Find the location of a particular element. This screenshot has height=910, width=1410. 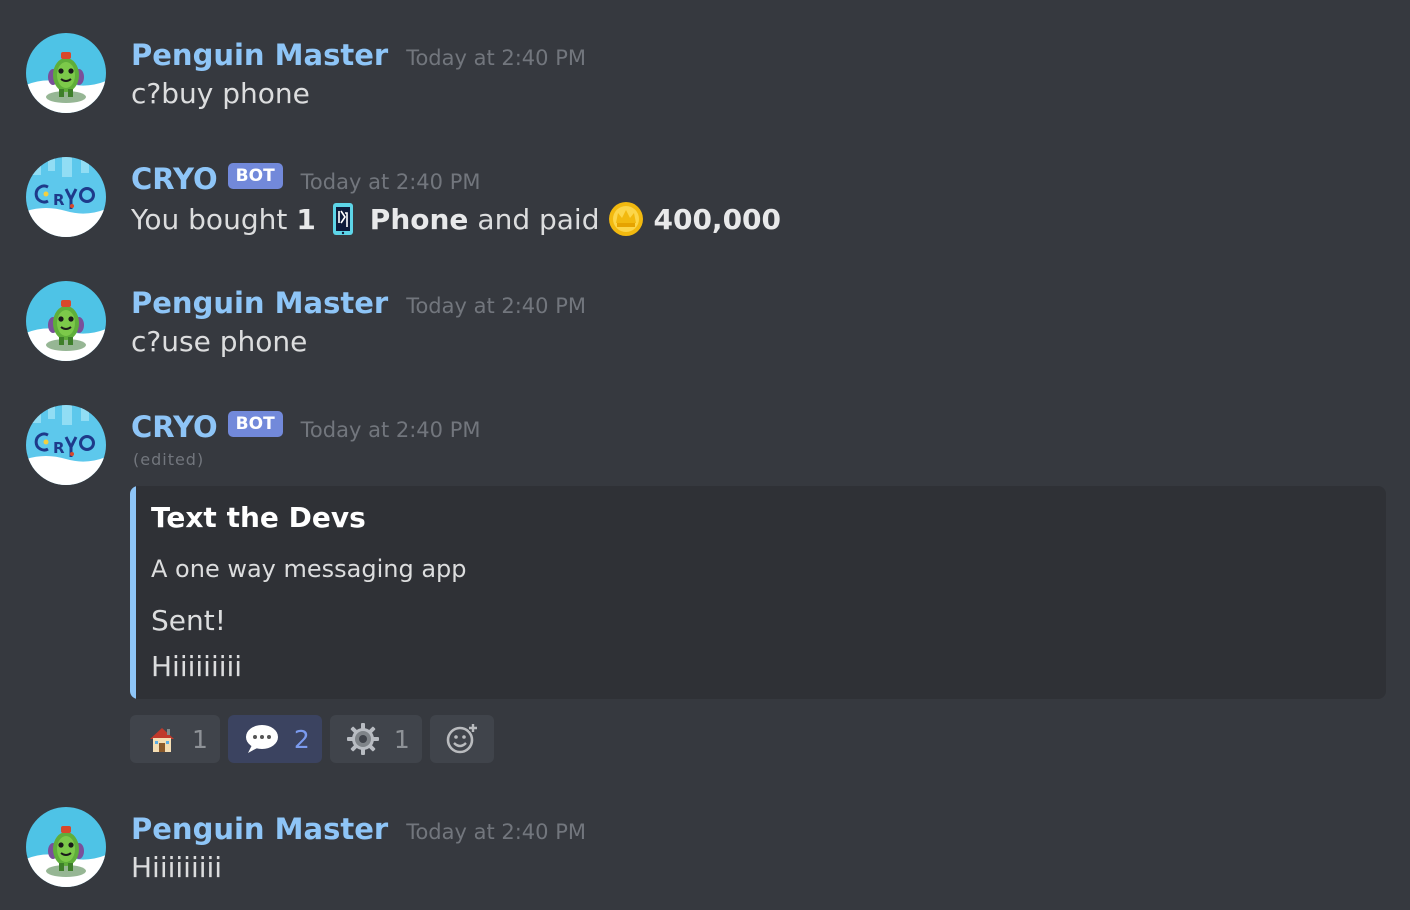

message-content: c?use phone is located at coordinates (219, 341).